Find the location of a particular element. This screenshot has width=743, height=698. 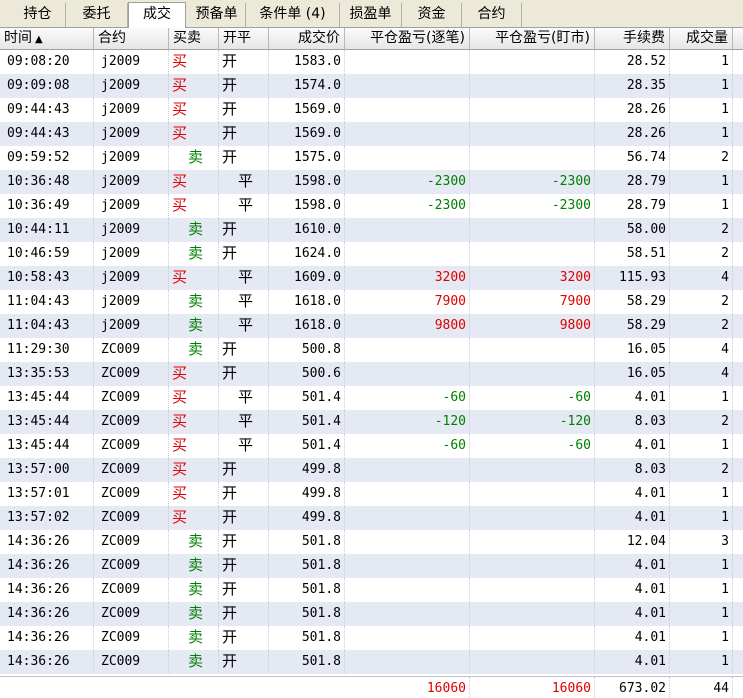

header-qty: 成交量 is located at coordinates (701, 39).